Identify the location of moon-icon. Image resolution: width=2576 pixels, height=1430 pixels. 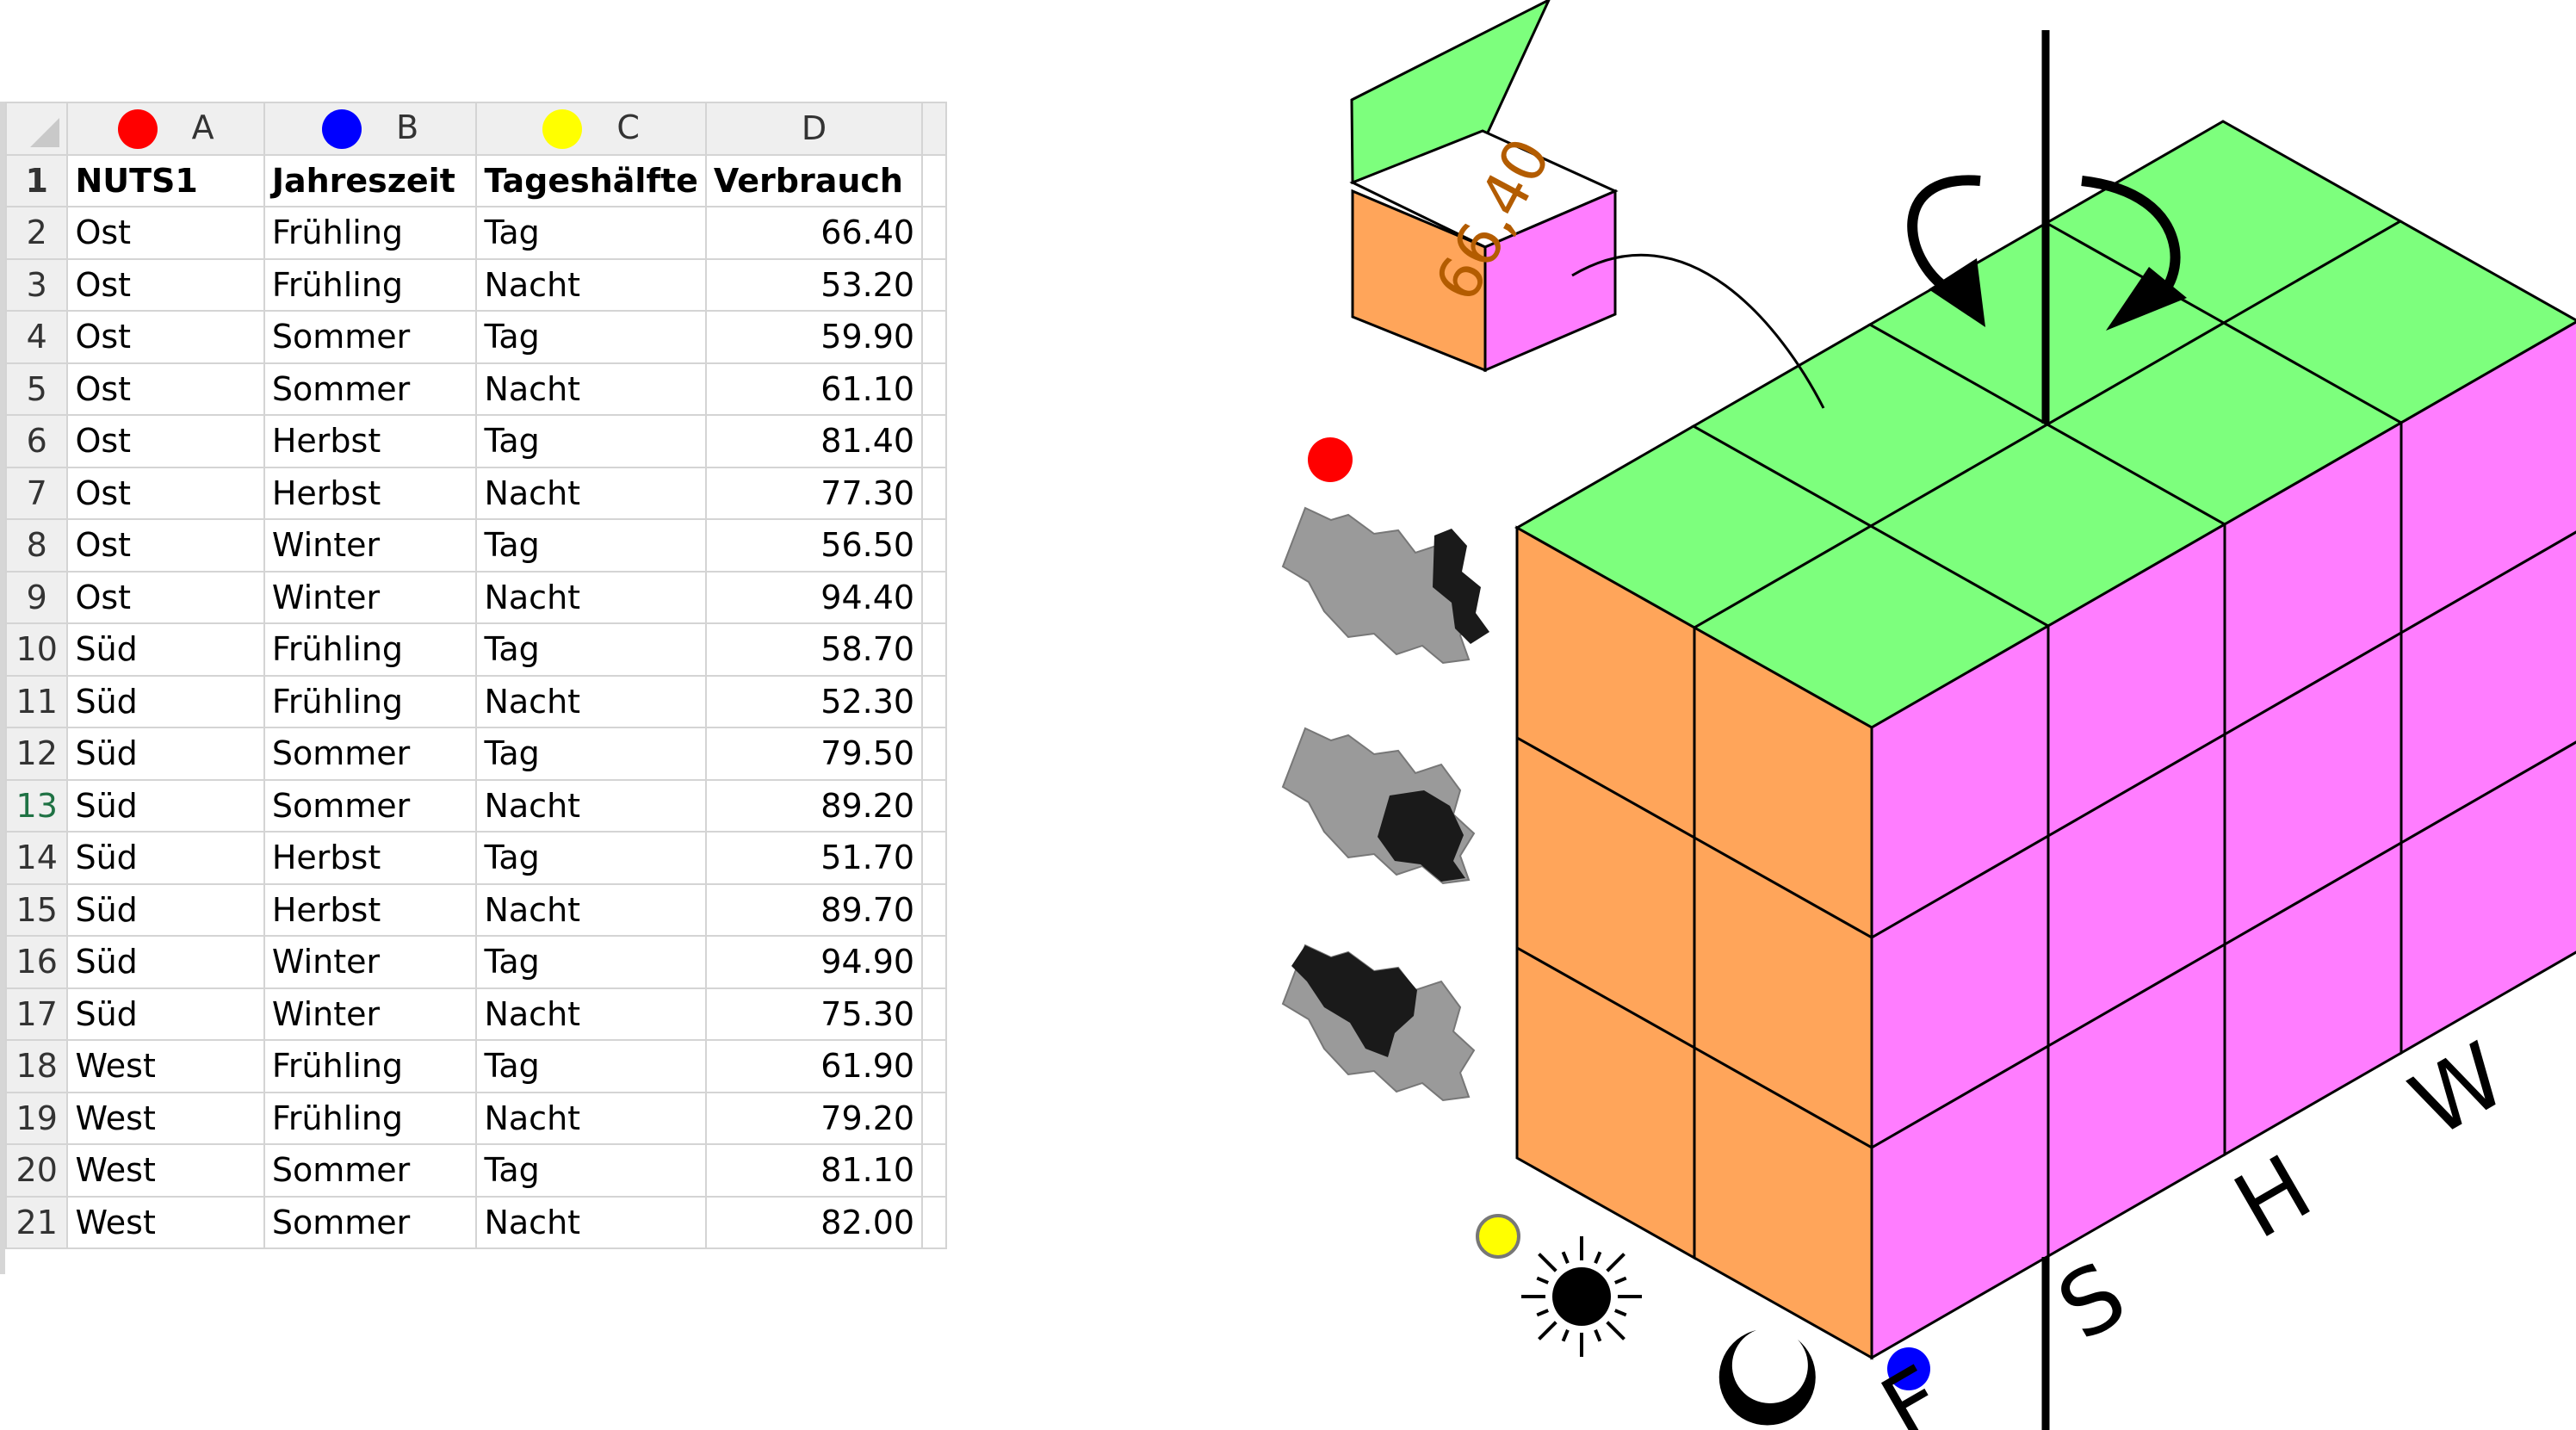
(1767, 1378).